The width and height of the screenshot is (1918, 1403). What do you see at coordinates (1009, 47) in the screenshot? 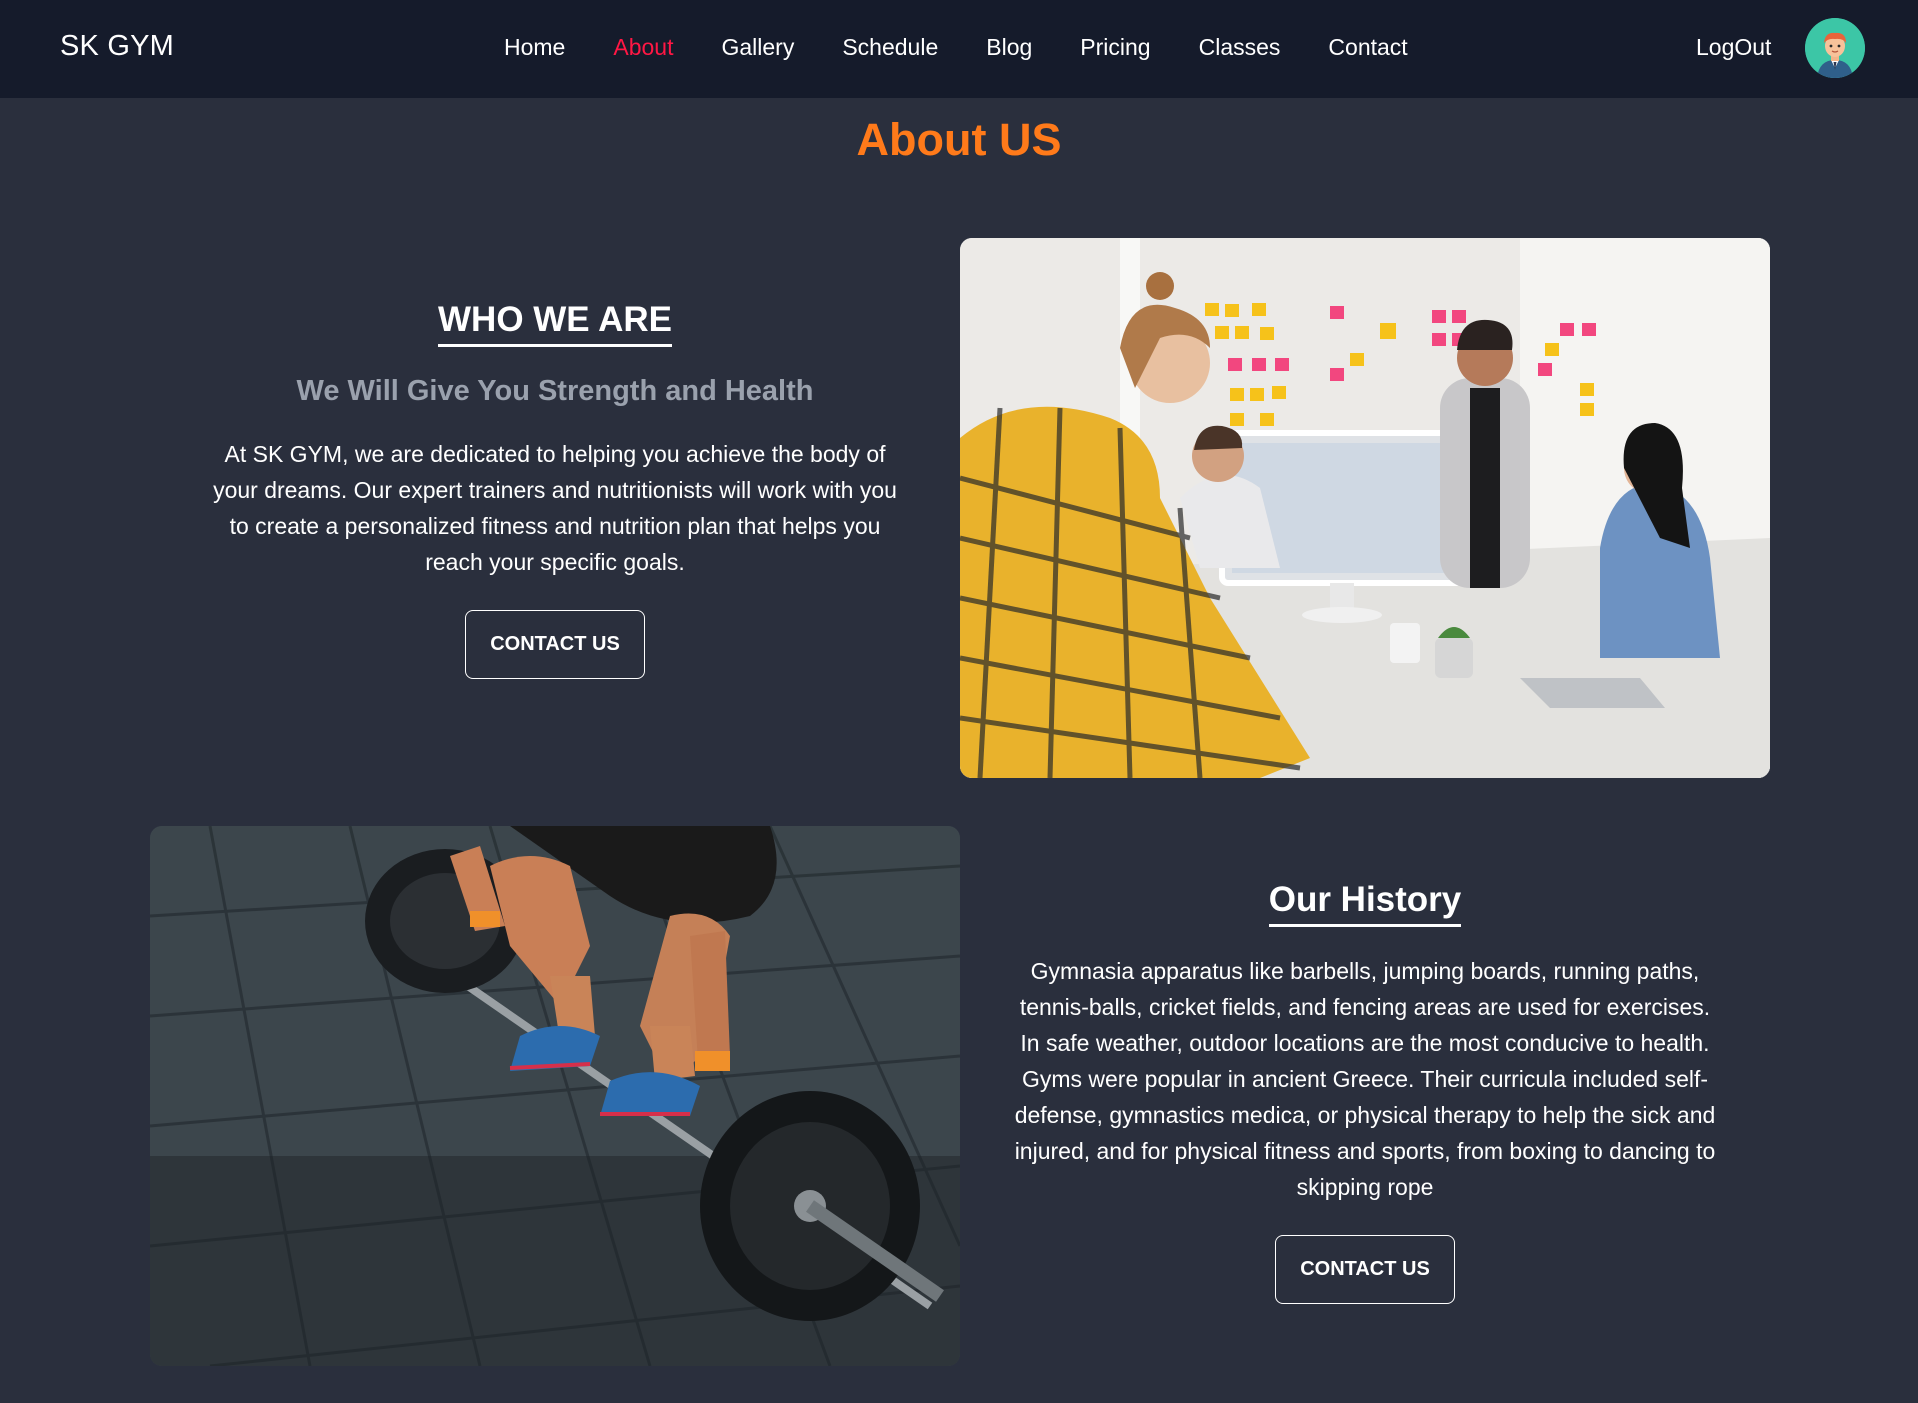
I see `nav-blog: Blog` at bounding box center [1009, 47].